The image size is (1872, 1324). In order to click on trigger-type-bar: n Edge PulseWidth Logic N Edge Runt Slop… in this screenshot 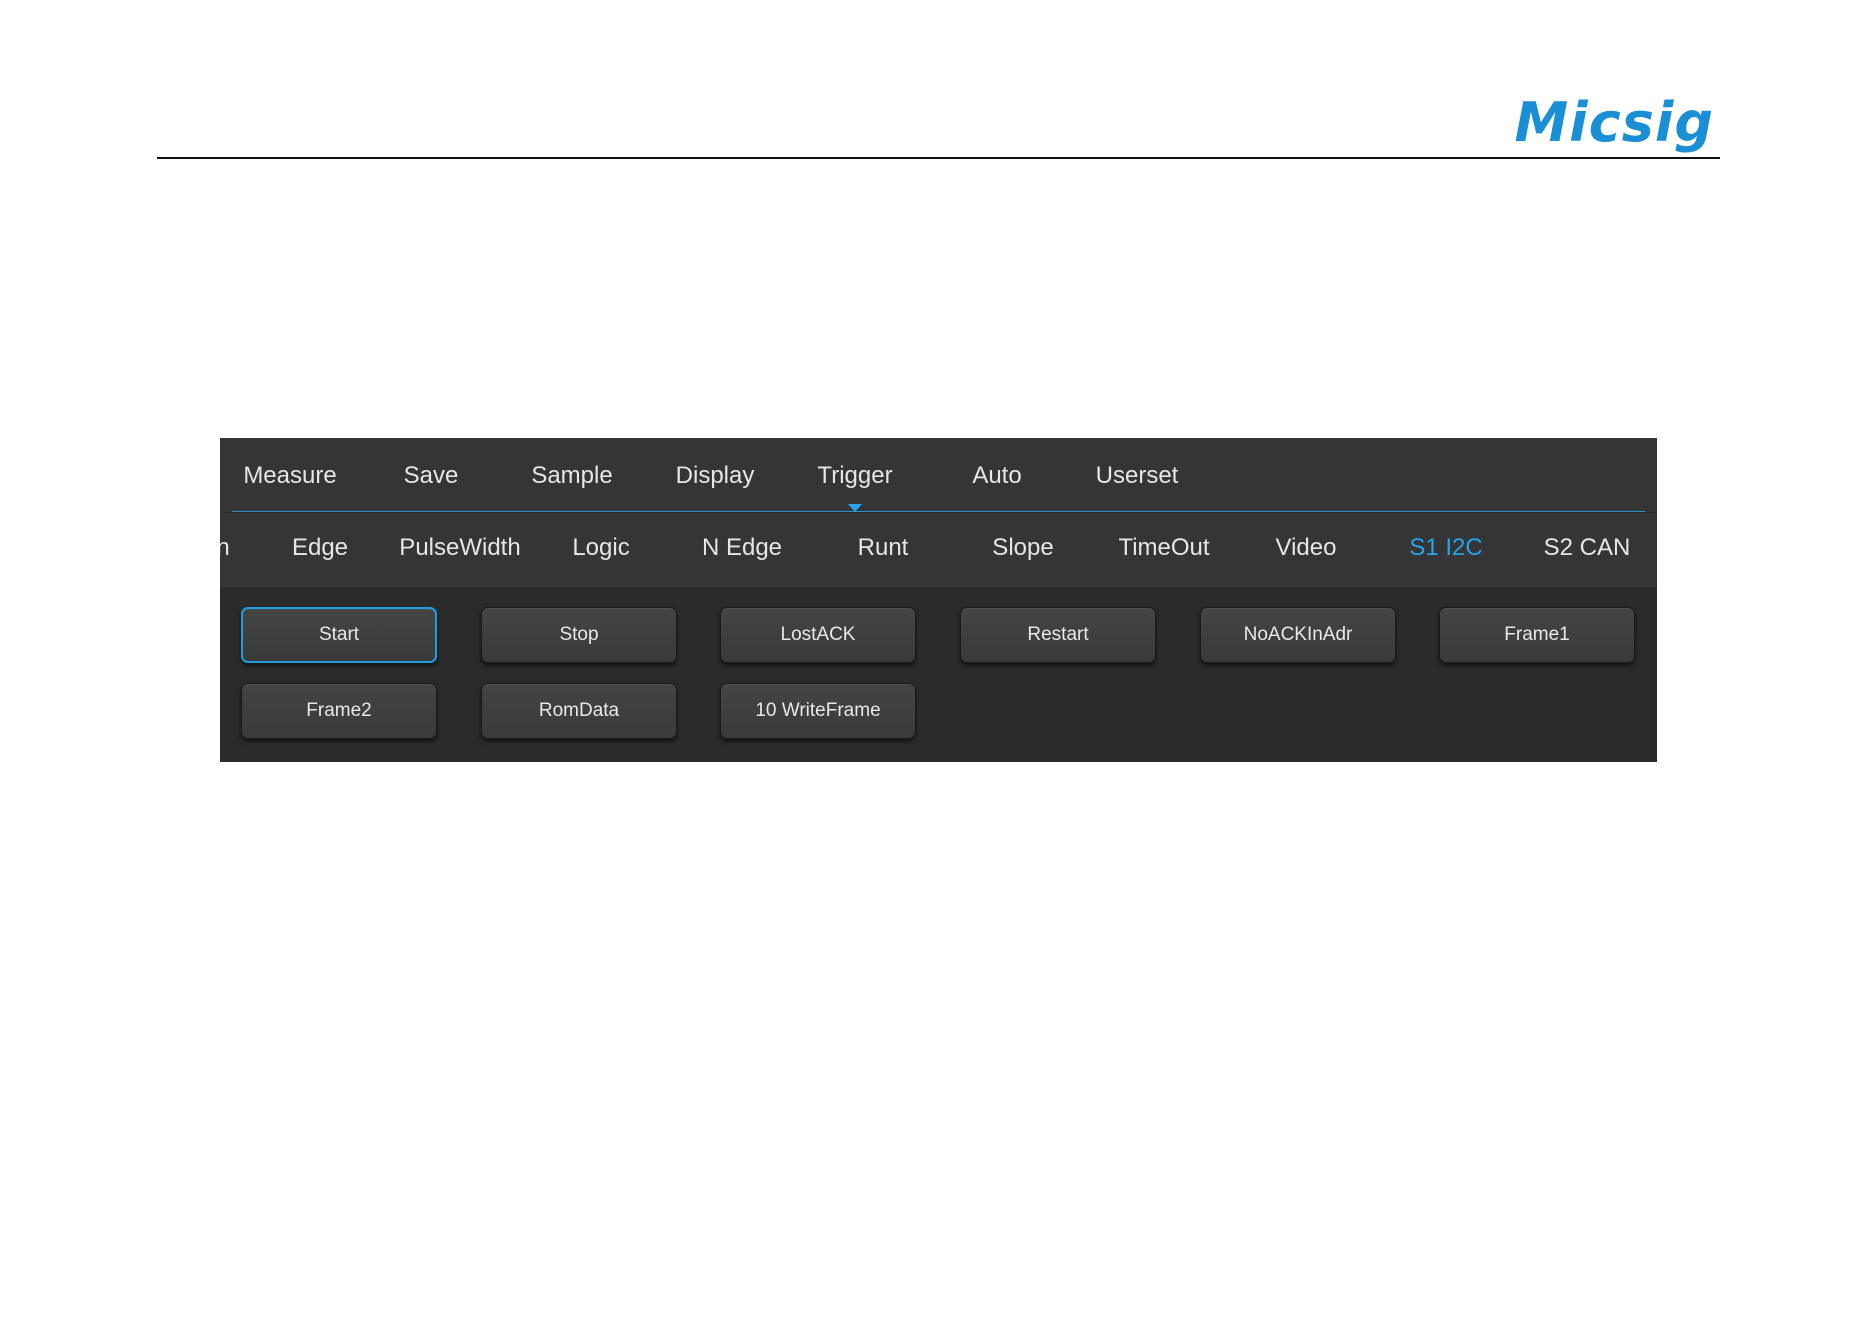, I will do `click(938, 550)`.